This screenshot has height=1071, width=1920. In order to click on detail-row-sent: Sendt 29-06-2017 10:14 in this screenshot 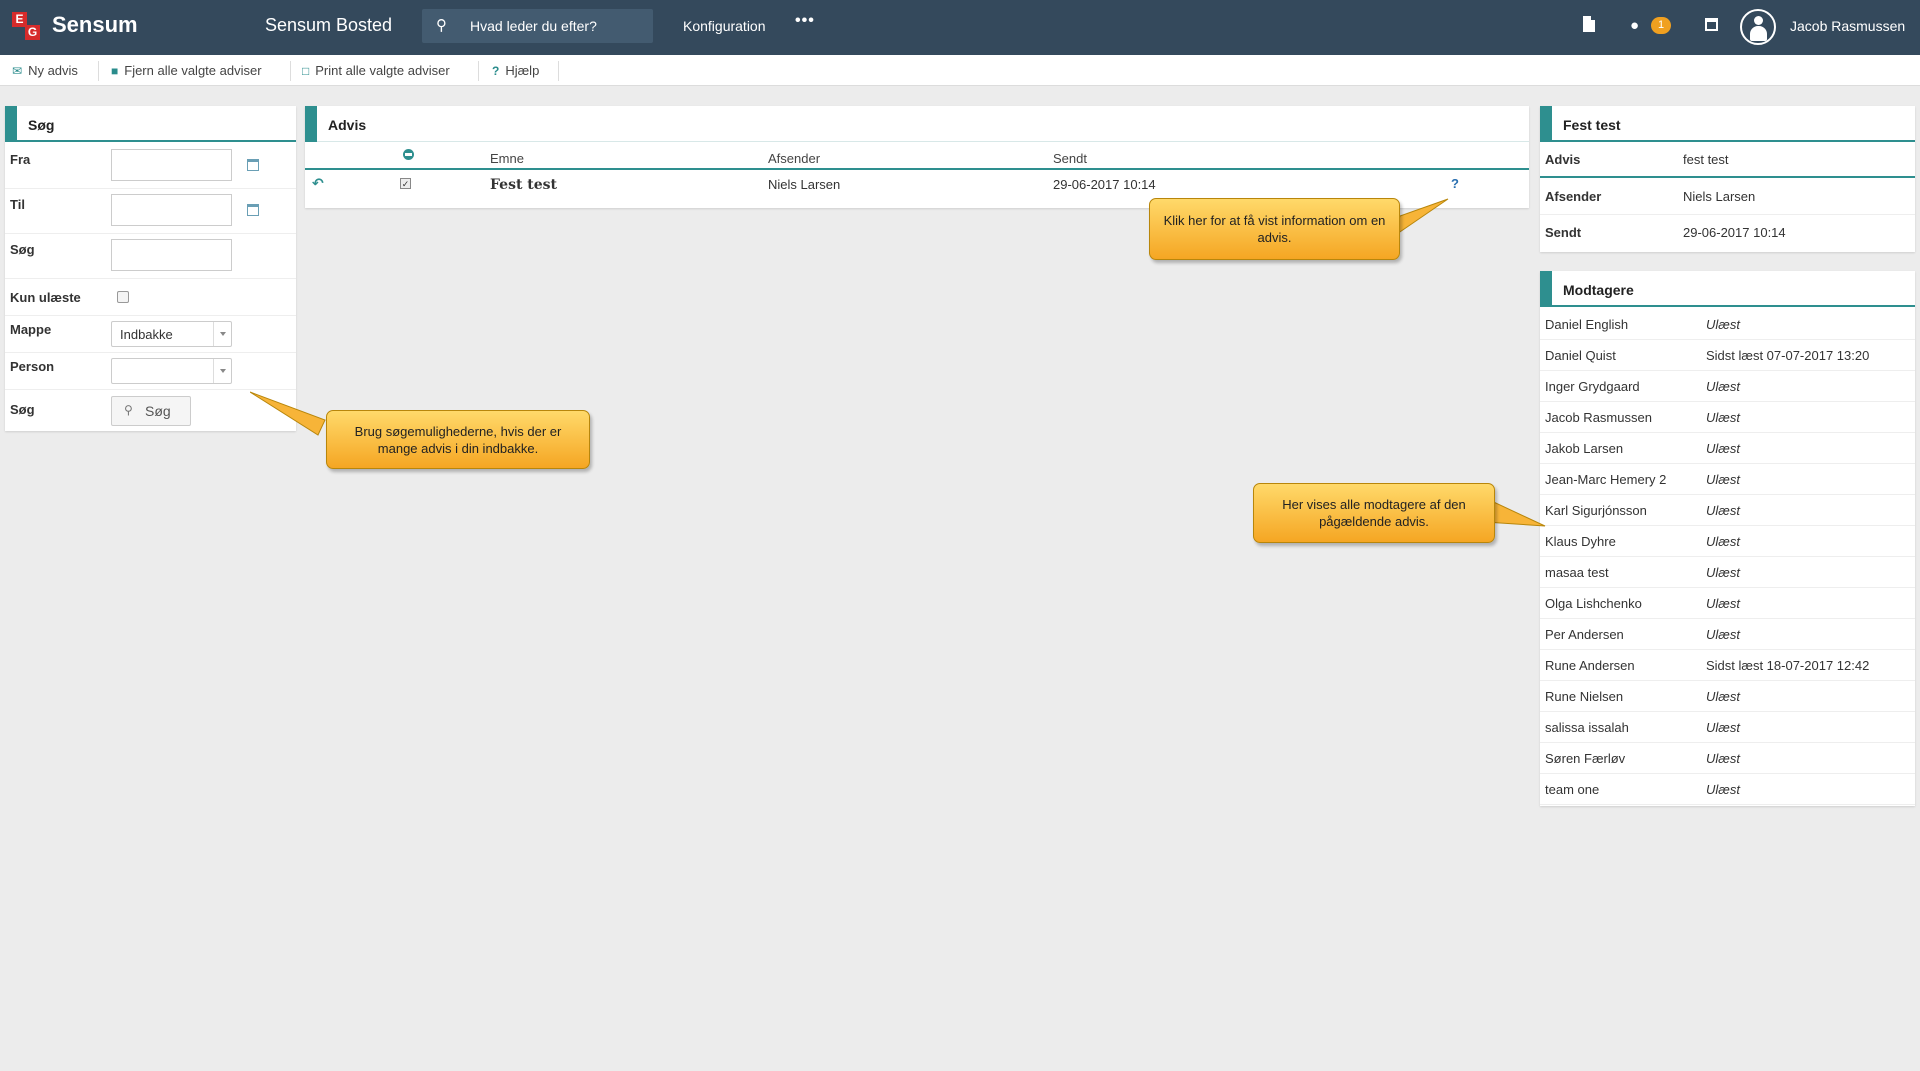, I will do `click(1665, 232)`.